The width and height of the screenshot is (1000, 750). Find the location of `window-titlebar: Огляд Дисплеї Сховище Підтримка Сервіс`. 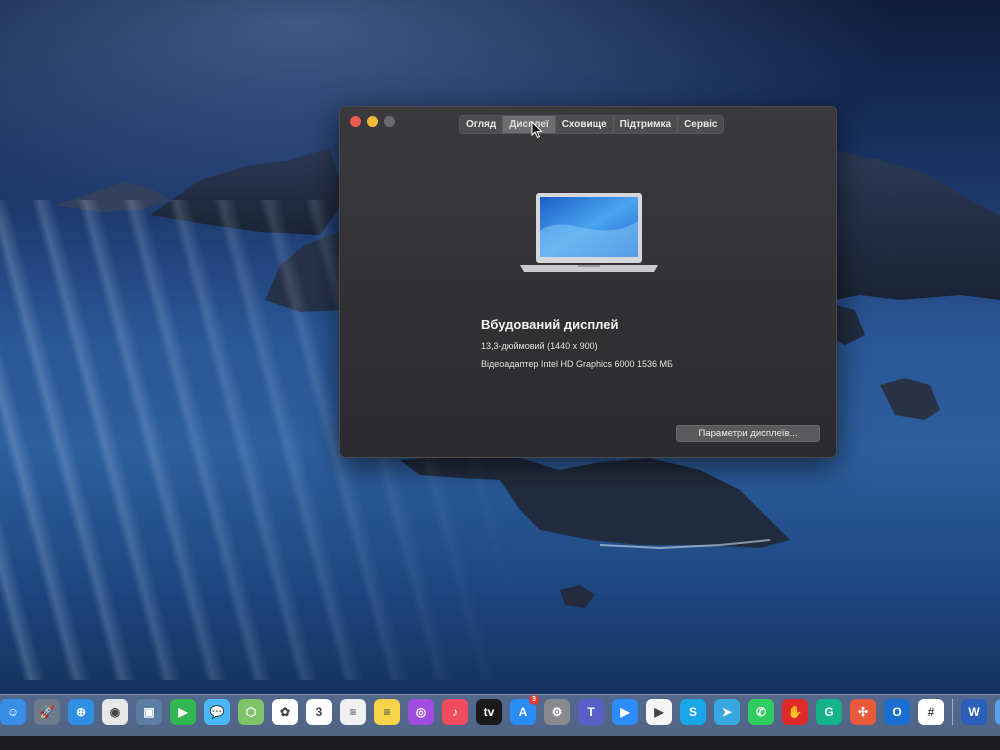

window-titlebar: Огляд Дисплеї Сховище Підтримка Сервіс is located at coordinates (588, 123).